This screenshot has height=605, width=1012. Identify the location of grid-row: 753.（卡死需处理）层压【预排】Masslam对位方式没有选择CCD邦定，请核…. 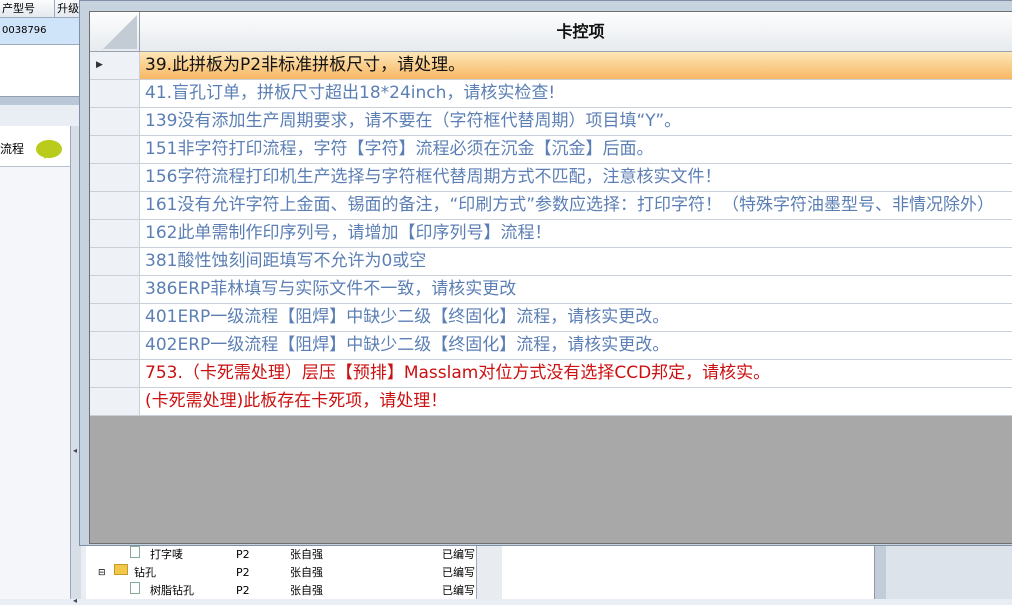
(551, 374).